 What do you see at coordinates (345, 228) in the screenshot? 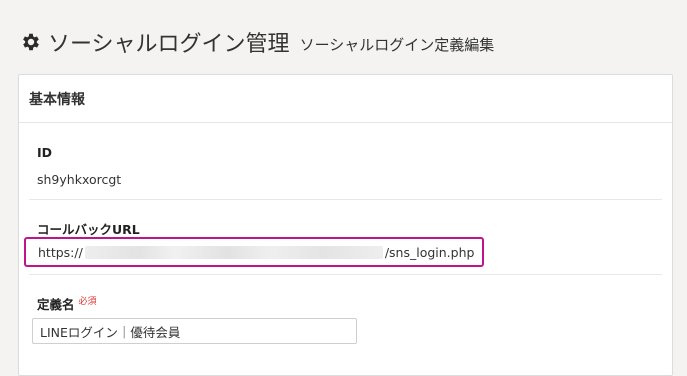
I see `callback-section: コールバックURL` at bounding box center [345, 228].